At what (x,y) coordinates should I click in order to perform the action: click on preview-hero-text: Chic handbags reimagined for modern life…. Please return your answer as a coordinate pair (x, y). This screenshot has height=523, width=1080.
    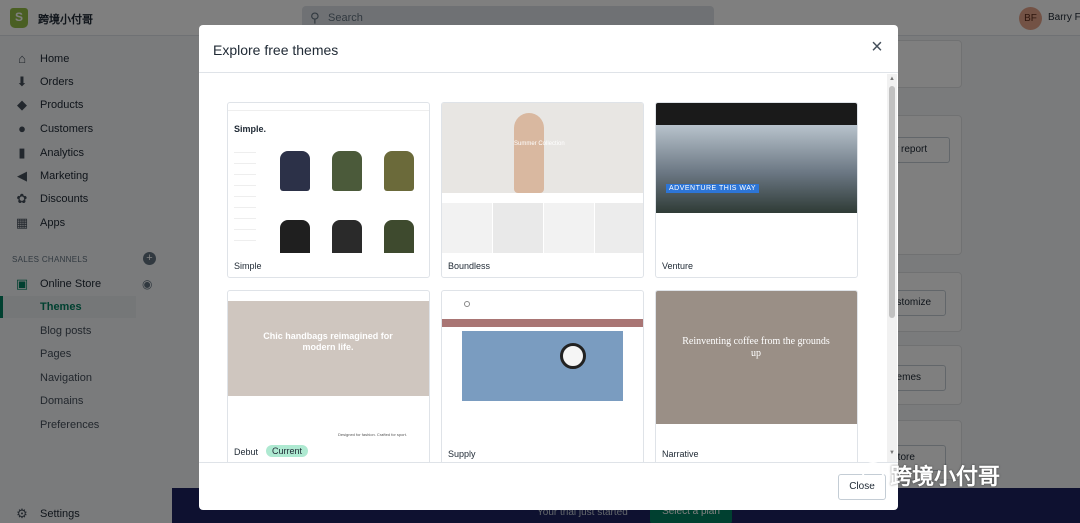
    Looking at the image, I should click on (328, 341).